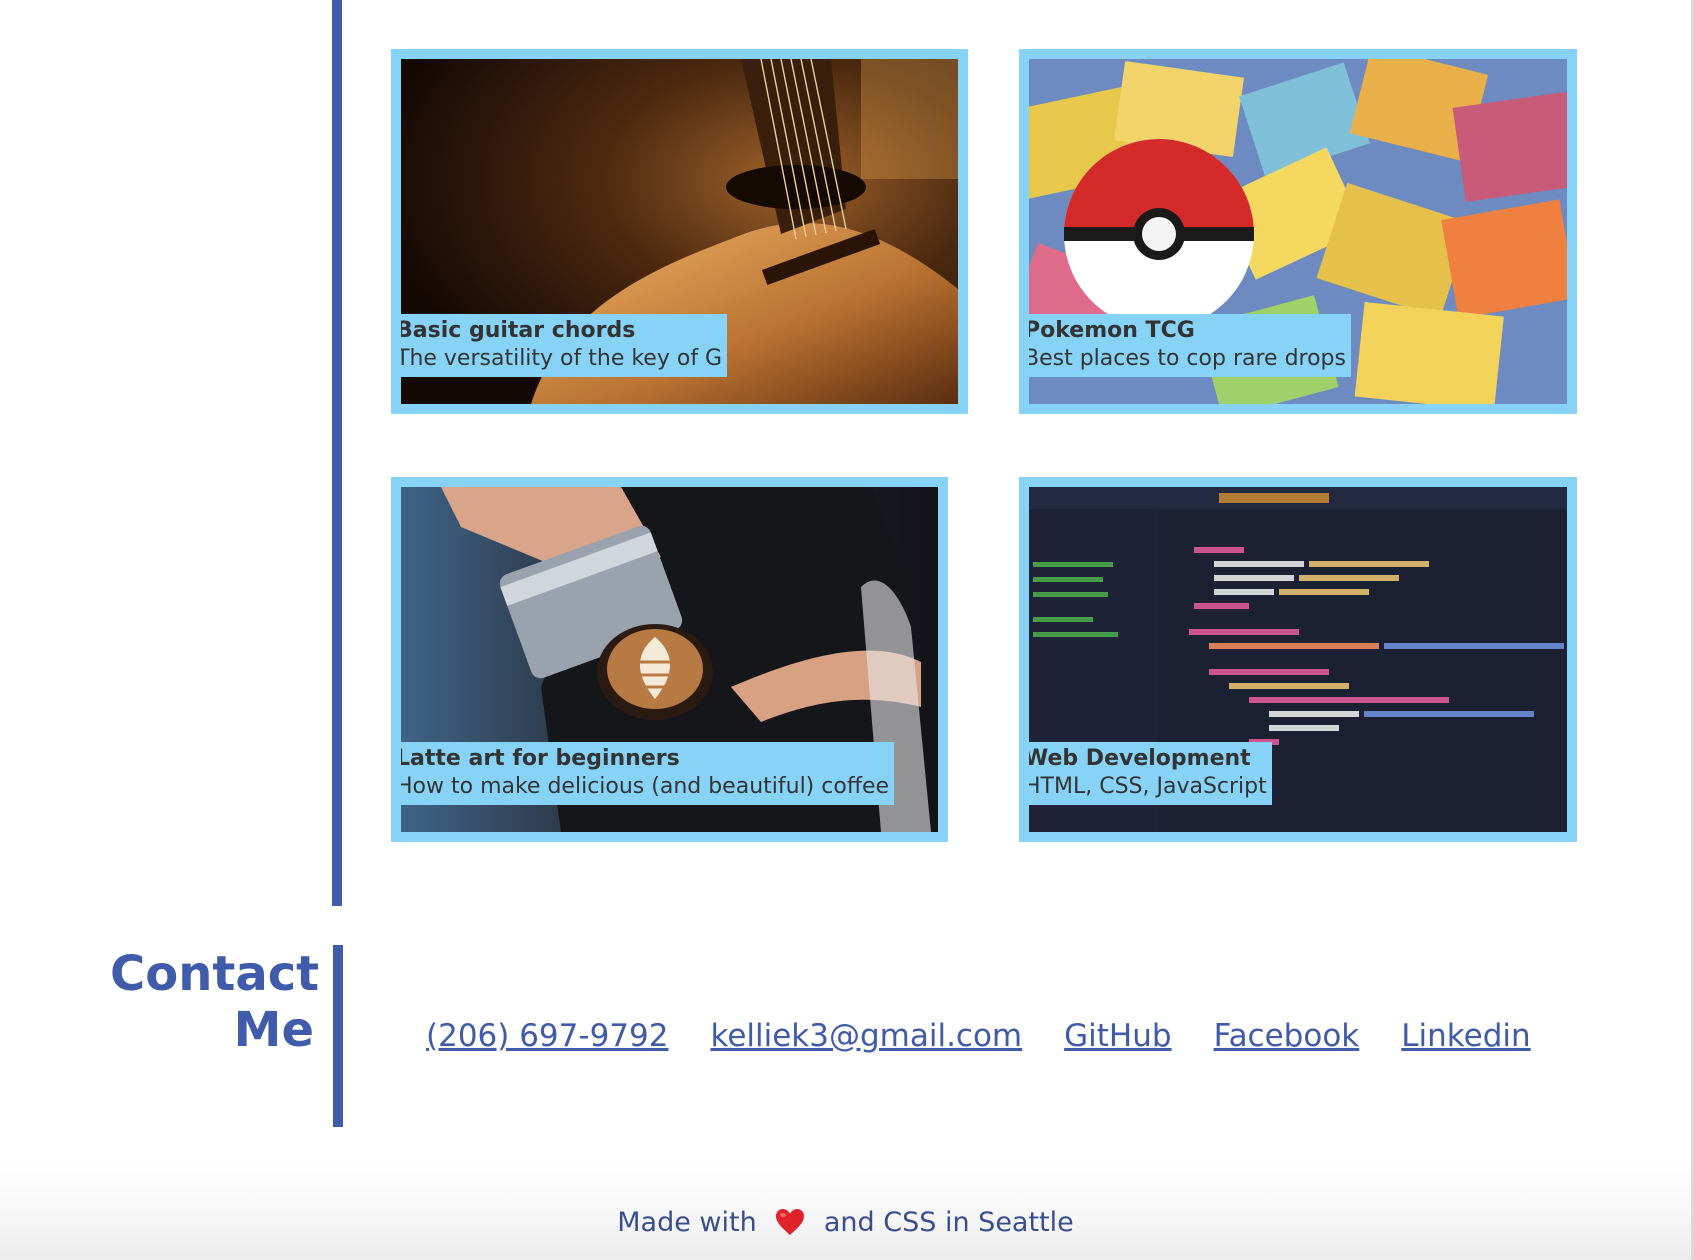  I want to click on project-title: Web Development, so click(1140, 758).